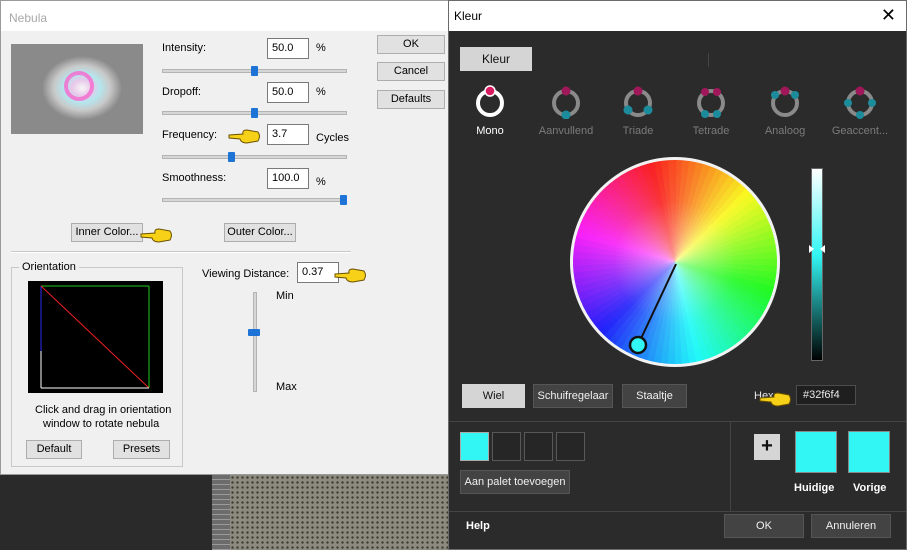  I want to click on pattern-canvas, so click(340, 512).